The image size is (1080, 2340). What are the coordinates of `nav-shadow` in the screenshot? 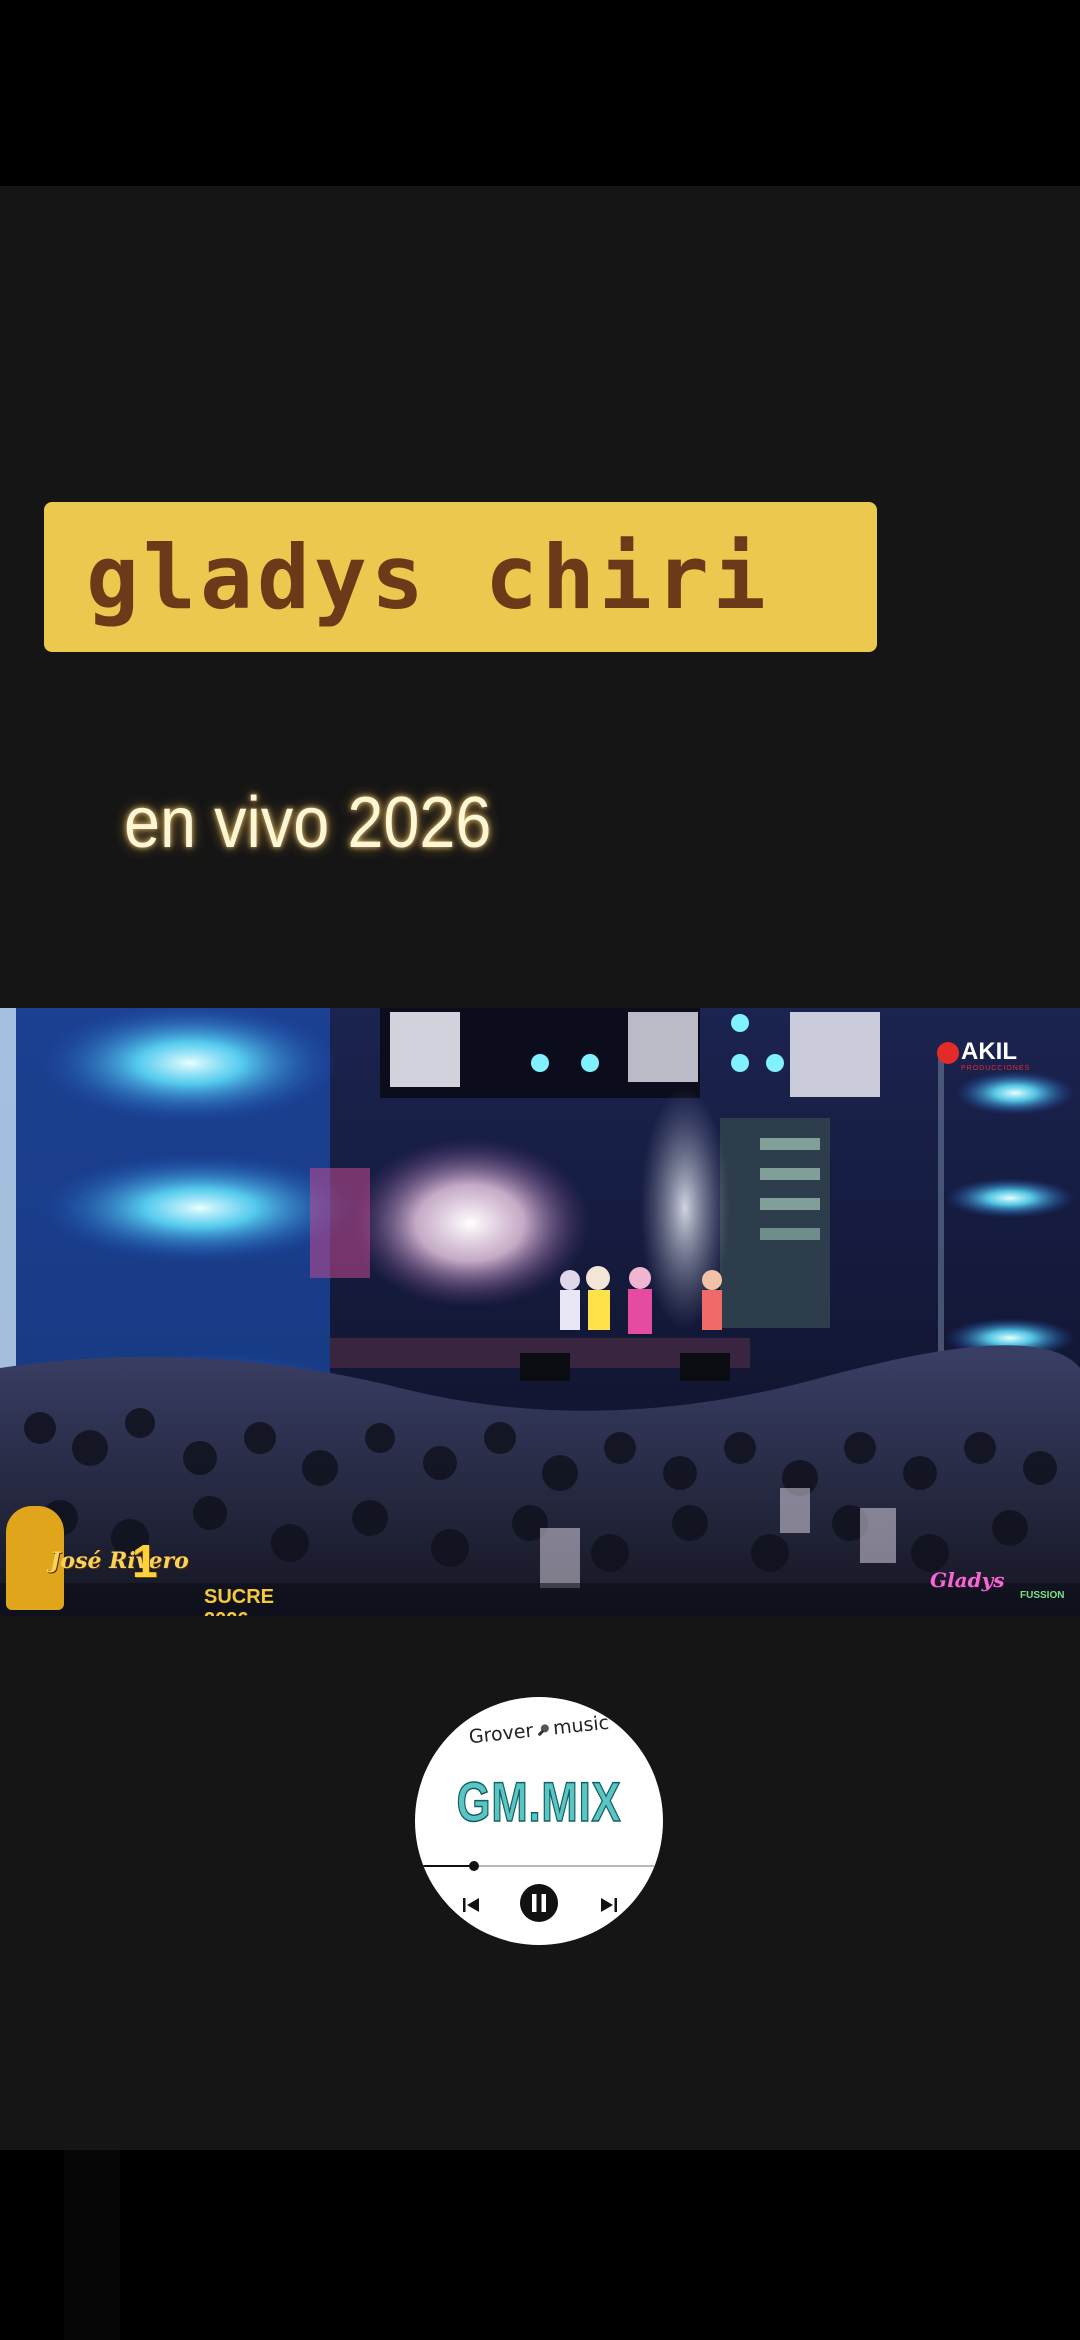 It's located at (92, 2245).